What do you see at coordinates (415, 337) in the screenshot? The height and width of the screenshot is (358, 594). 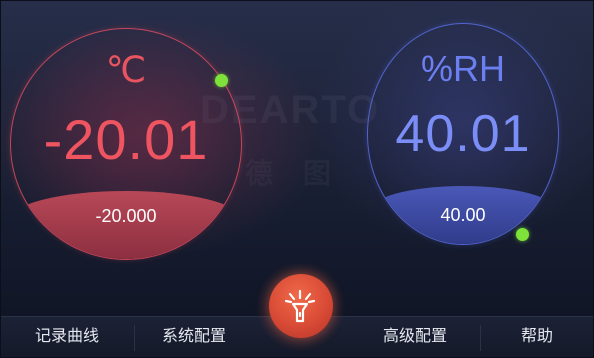 I see `advanced-config-button: 高级配置` at bounding box center [415, 337].